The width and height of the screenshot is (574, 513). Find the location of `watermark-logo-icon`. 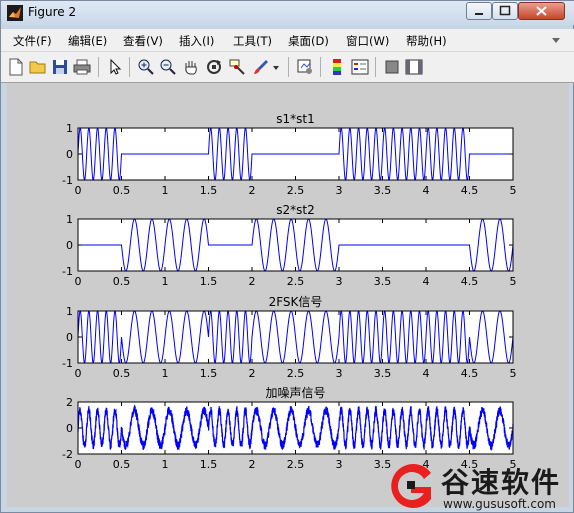

watermark-logo-icon is located at coordinates (411, 486).